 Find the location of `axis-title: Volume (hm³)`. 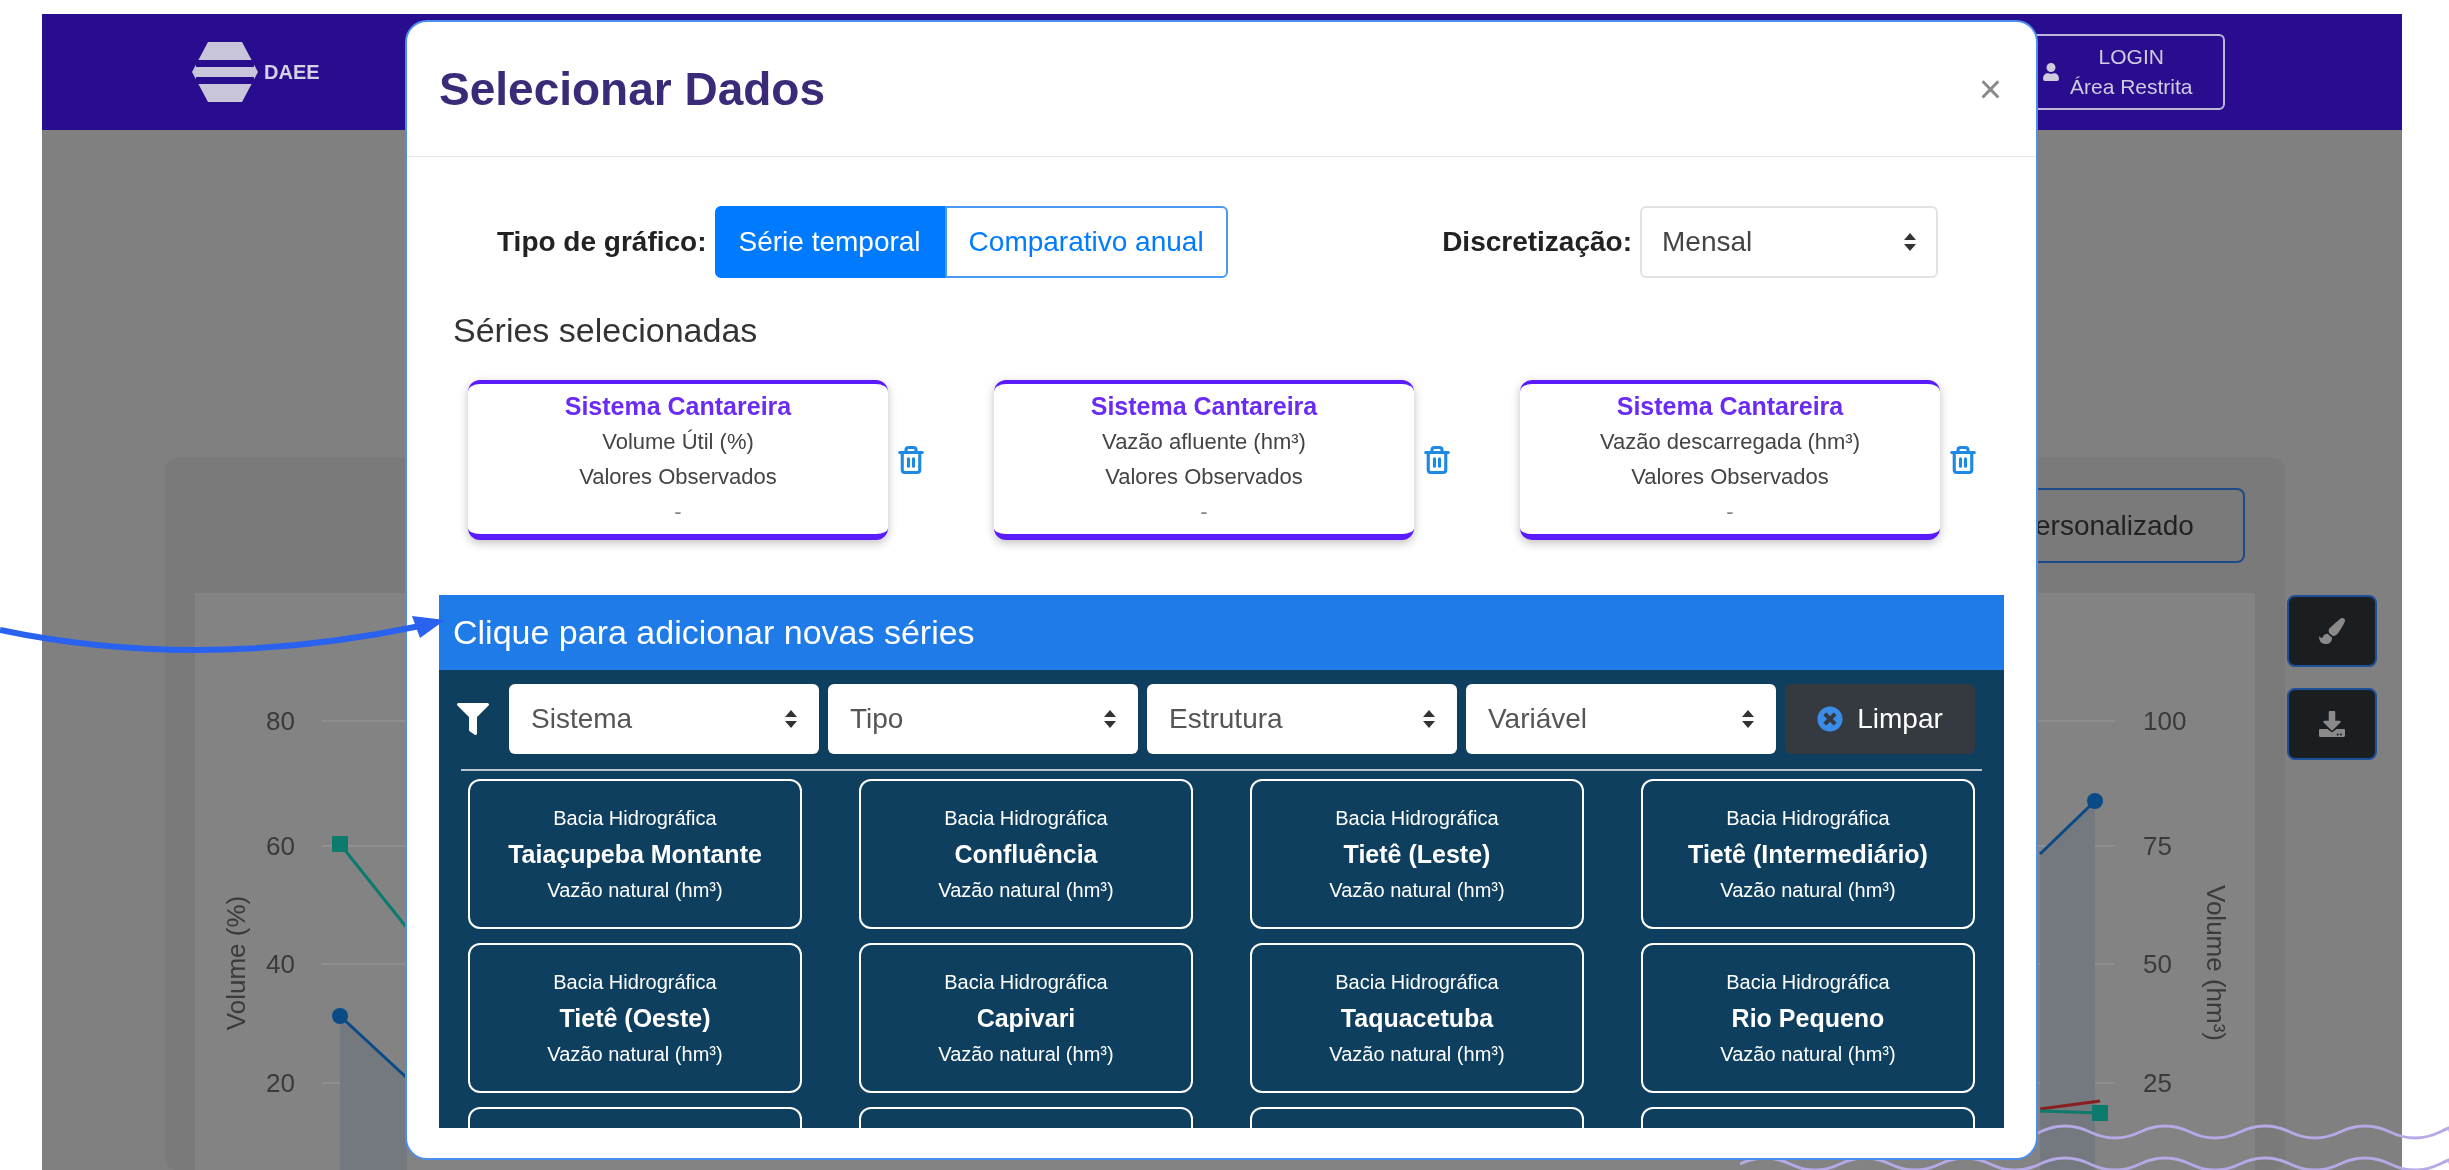

axis-title: Volume (hm³) is located at coordinates (2216, 963).